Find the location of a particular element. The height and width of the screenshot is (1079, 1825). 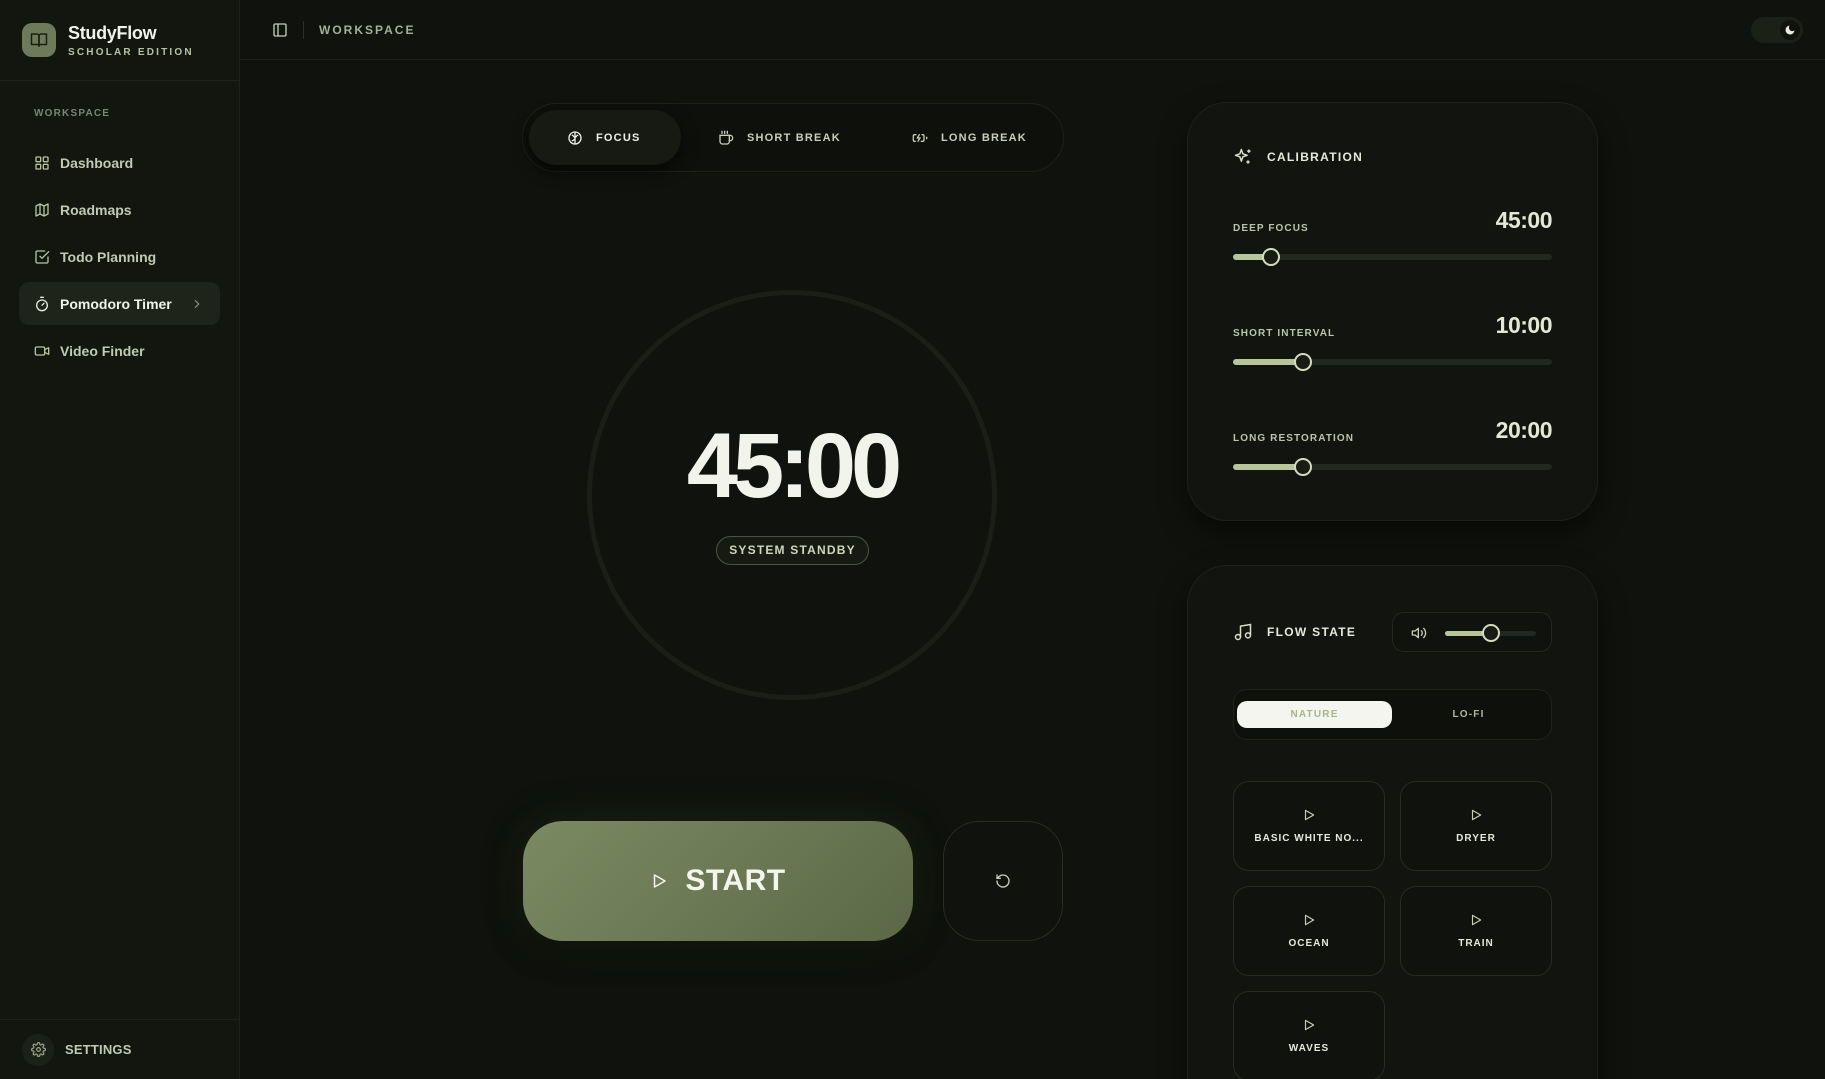

long-restoration-slider is located at coordinates (1392, 467).